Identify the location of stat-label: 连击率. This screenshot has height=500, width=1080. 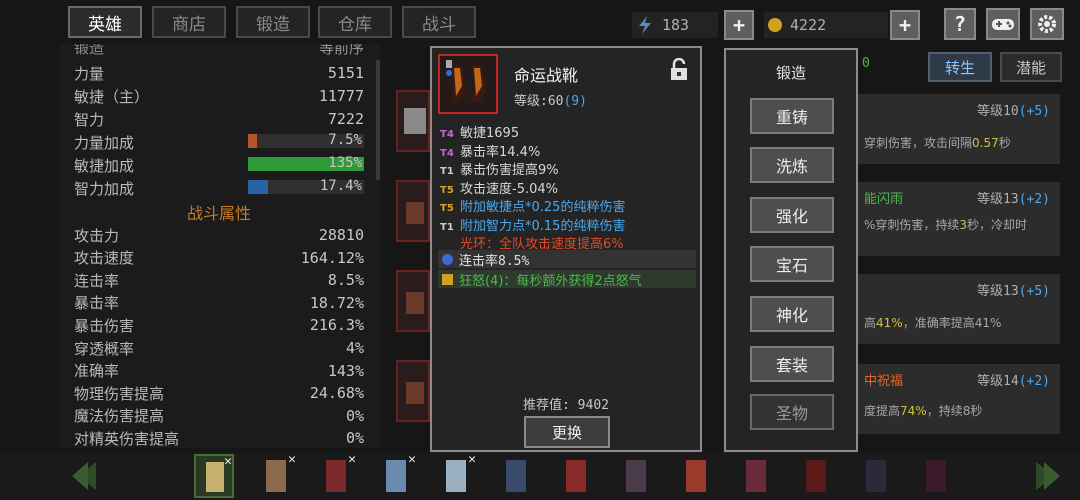
(97, 280).